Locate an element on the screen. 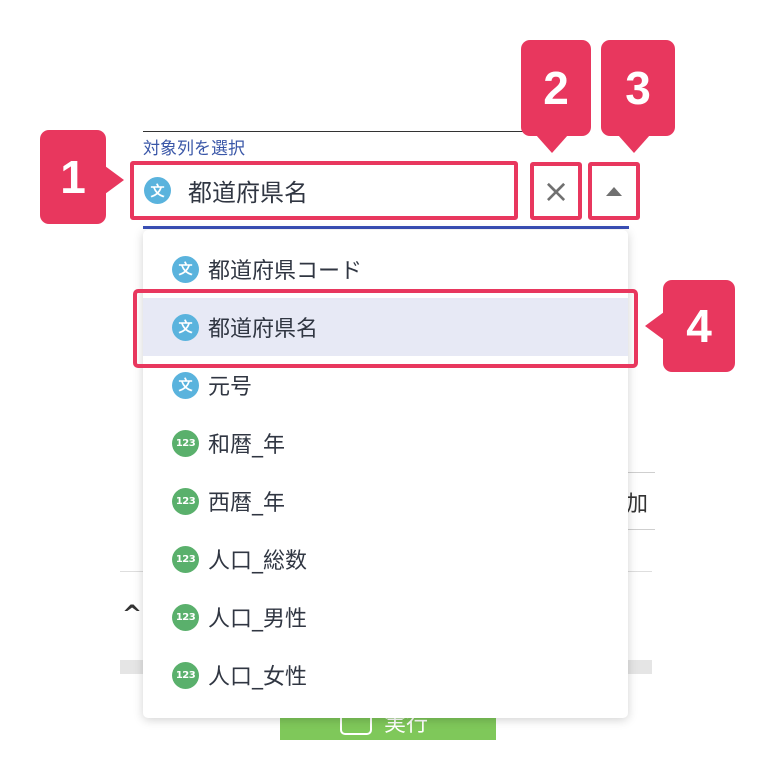 The width and height of the screenshot is (776, 778). option-label: 和暦_年 is located at coordinates (247, 445).